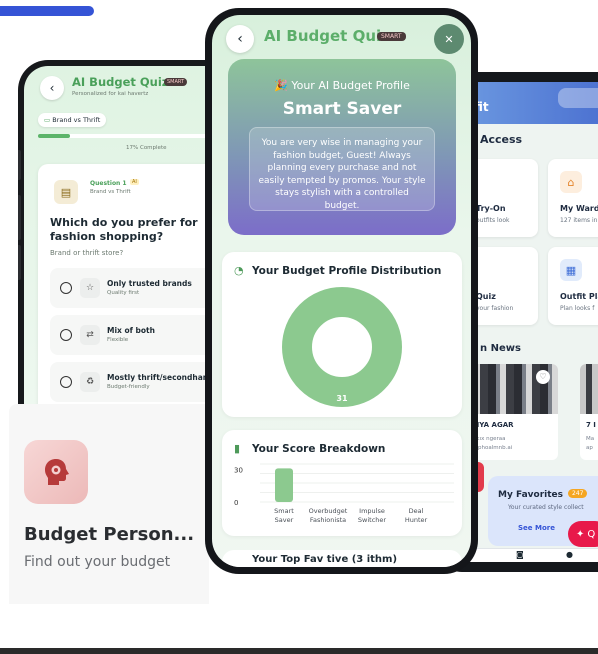 The image size is (598, 654). What do you see at coordinates (501, 139) in the screenshot?
I see `quick-access-title: Access` at bounding box center [501, 139].